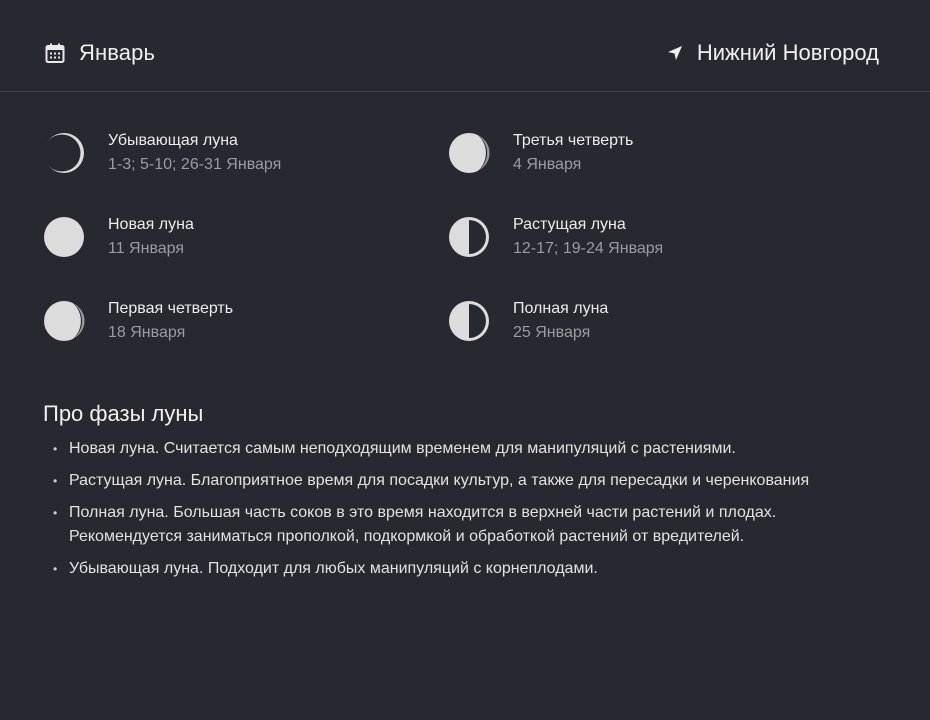  Describe the element at coordinates (787, 52) in the screenshot. I see `city-label: Нижний Новгород` at that location.